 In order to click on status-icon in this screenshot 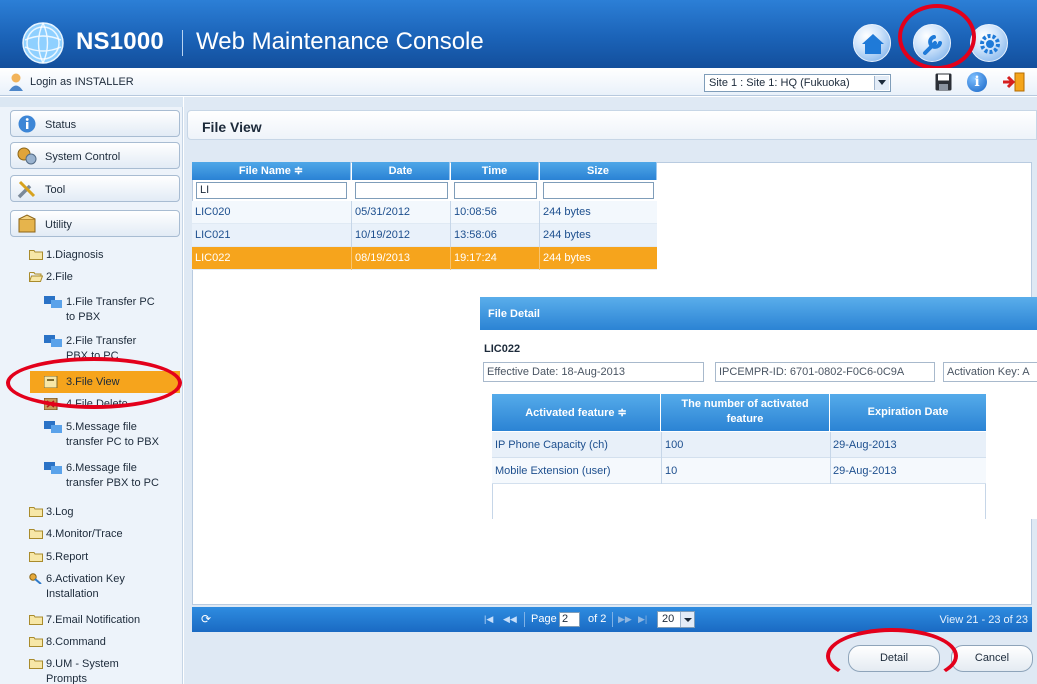, I will do `click(27, 124)`.